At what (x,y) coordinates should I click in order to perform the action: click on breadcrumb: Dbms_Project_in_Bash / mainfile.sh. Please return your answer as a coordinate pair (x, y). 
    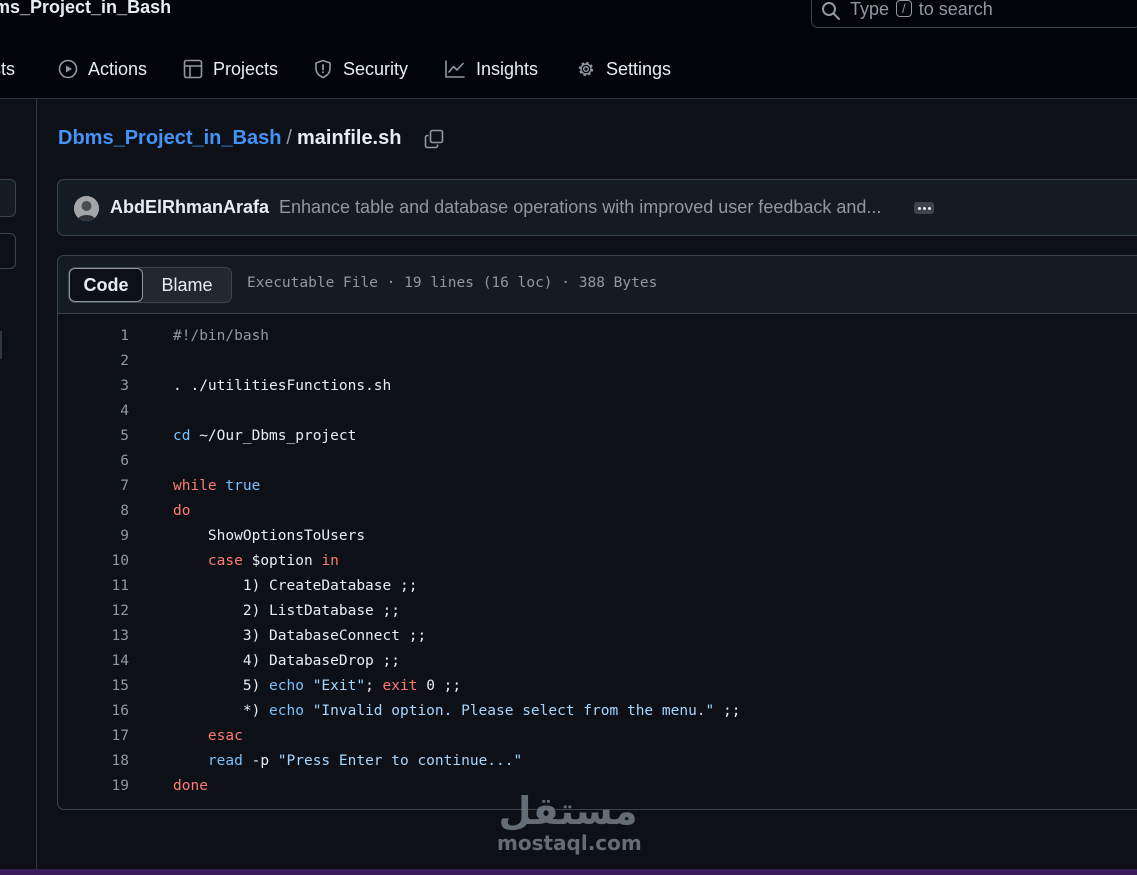
    Looking at the image, I should click on (229, 138).